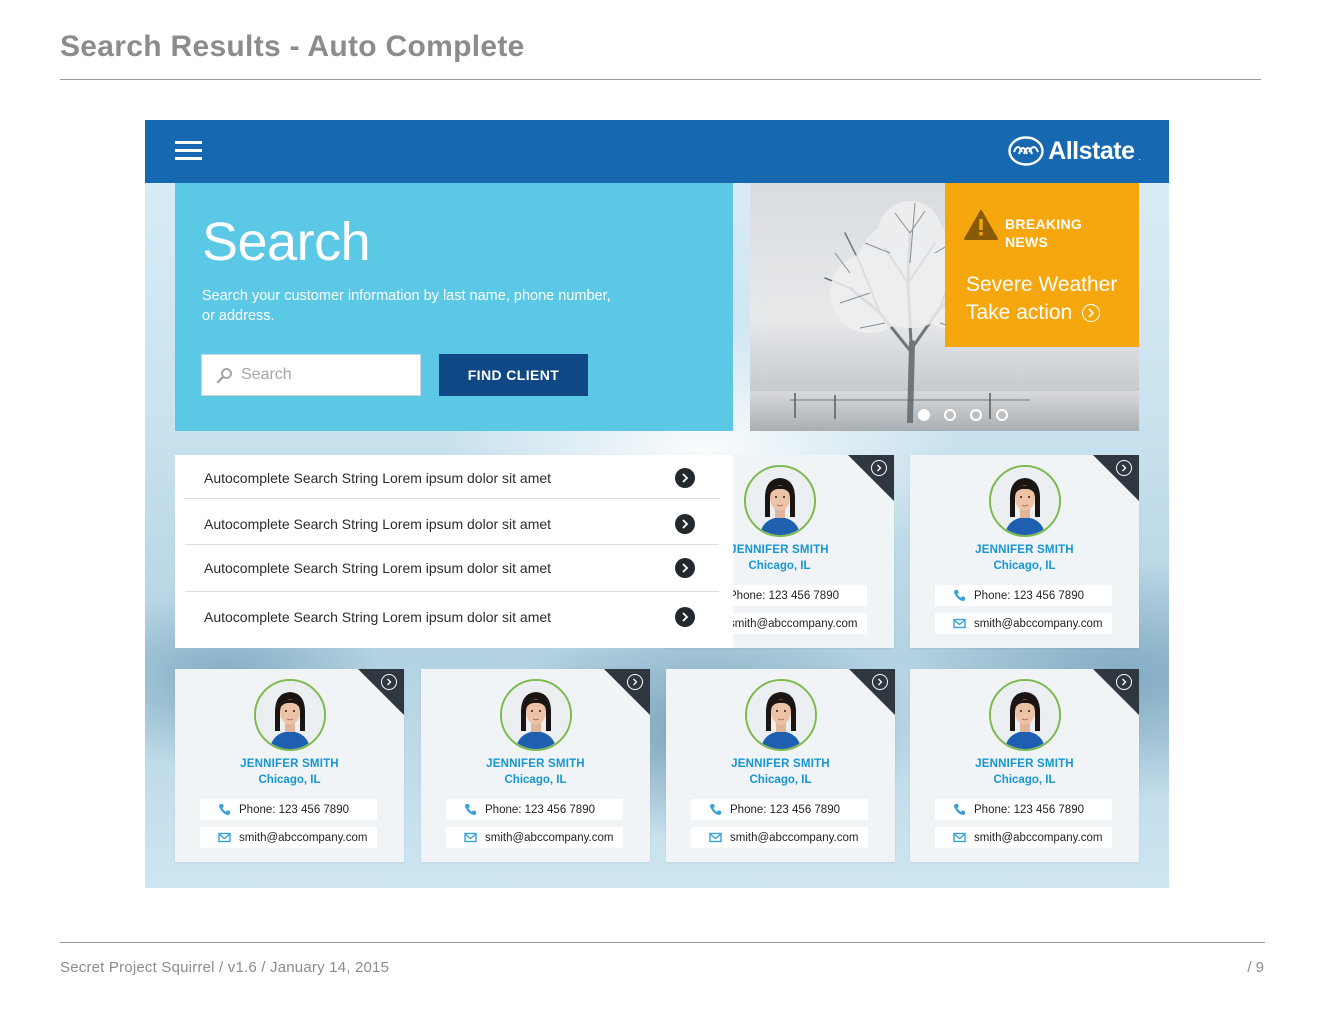 This screenshot has height=1020, width=1320. Describe the element at coordinates (1042, 265) in the screenshot. I see `breaking-news-banner: BREAKING NEWS Severe Weather Take action` at that location.